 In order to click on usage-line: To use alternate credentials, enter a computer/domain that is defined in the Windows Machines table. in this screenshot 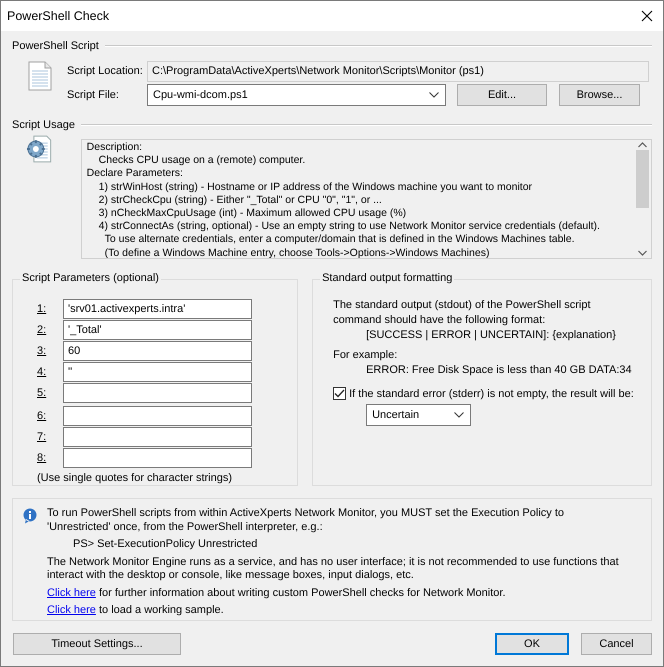, I will do `click(340, 240)`.